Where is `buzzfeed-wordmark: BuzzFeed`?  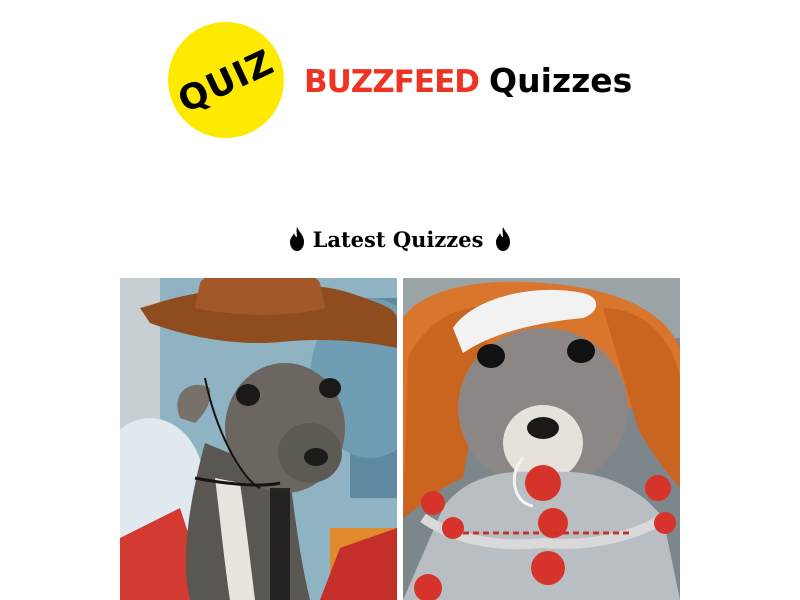
buzzfeed-wordmark: BuzzFeed is located at coordinates (392, 81).